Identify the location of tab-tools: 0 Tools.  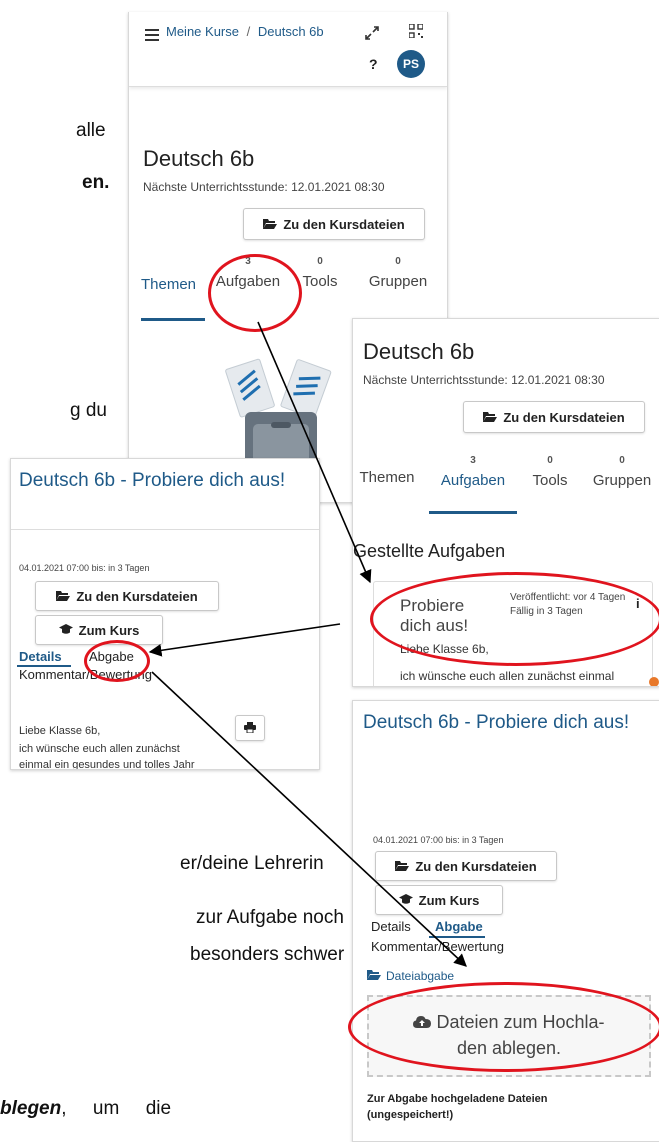
(320, 273).